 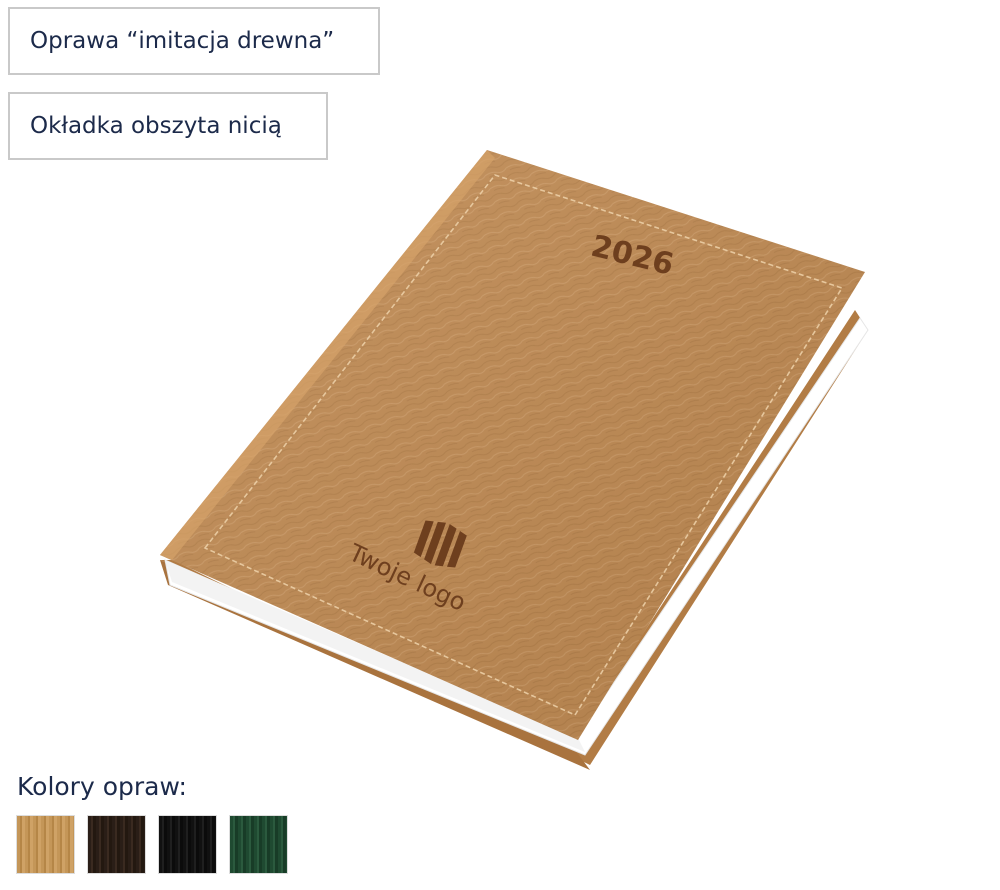 What do you see at coordinates (187, 844) in the screenshot?
I see `swatch-black` at bounding box center [187, 844].